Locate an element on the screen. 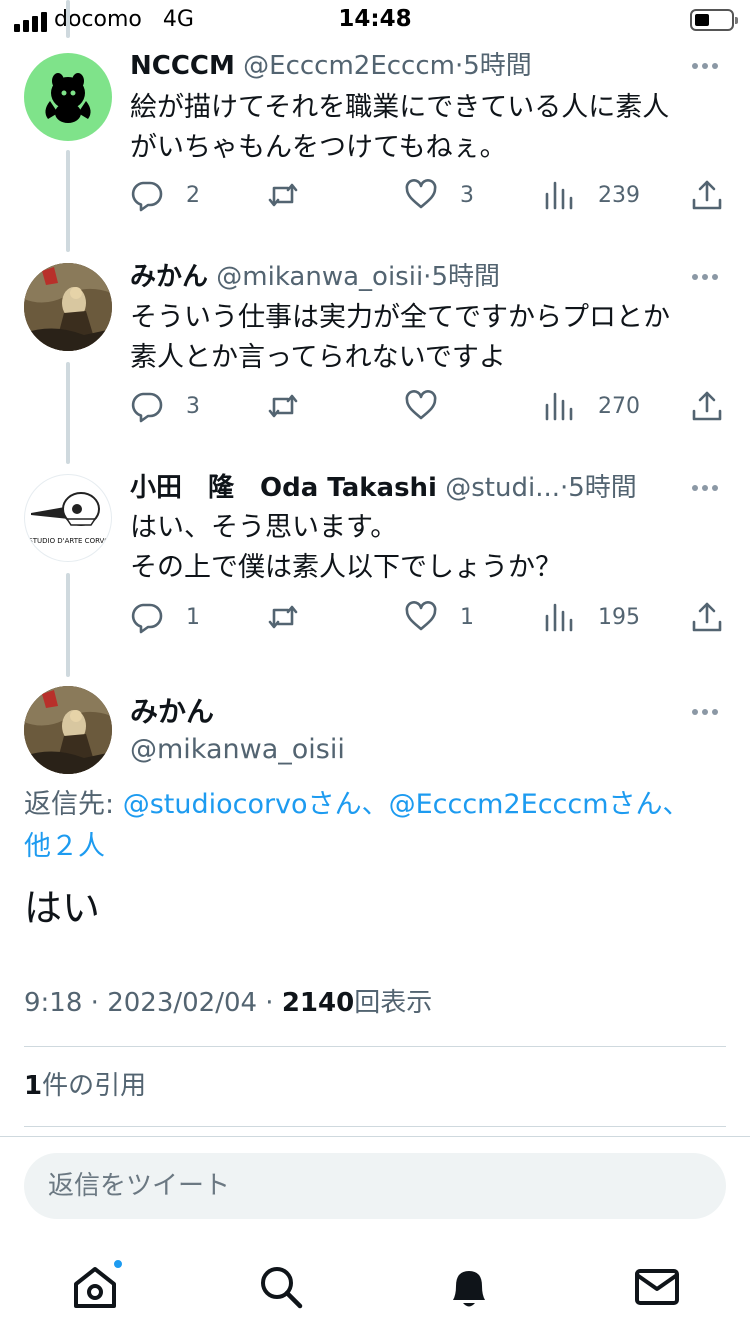  tweet-header: NCCCM @Ecccm2Ecccm·5時間 is located at coordinates (405, 66).